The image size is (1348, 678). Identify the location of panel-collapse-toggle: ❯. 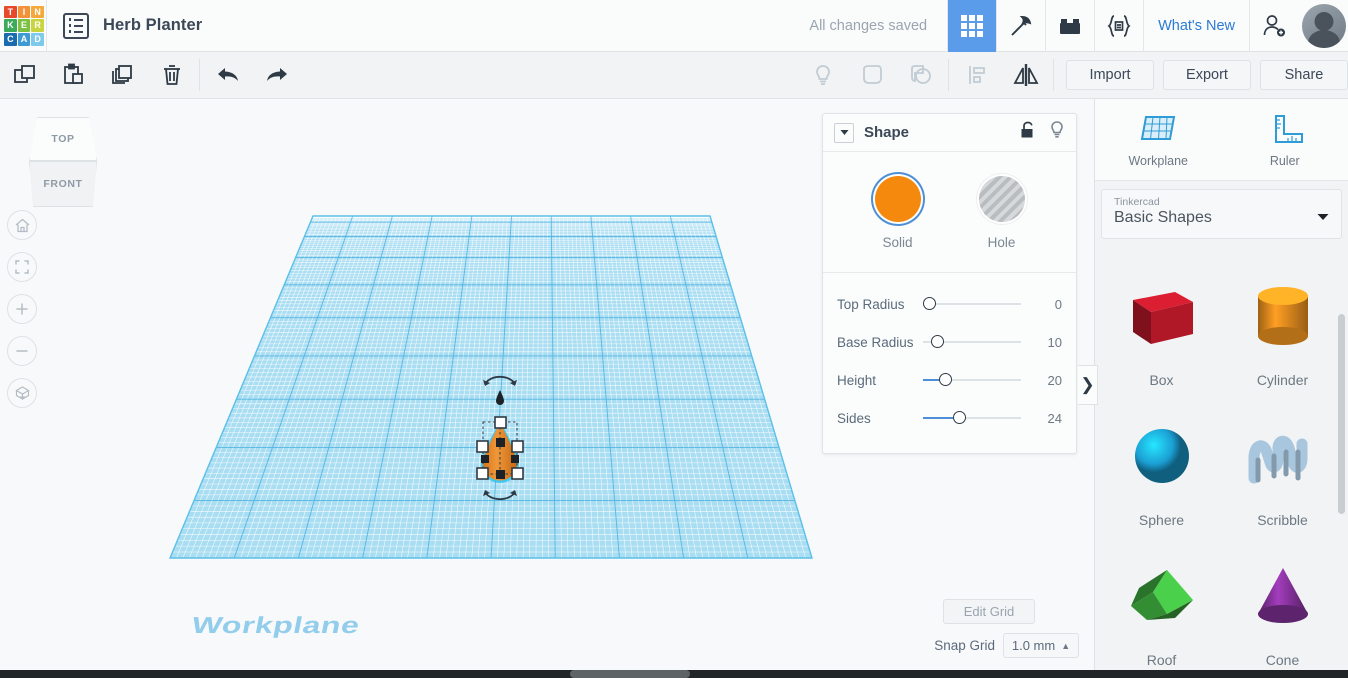
(1088, 385).